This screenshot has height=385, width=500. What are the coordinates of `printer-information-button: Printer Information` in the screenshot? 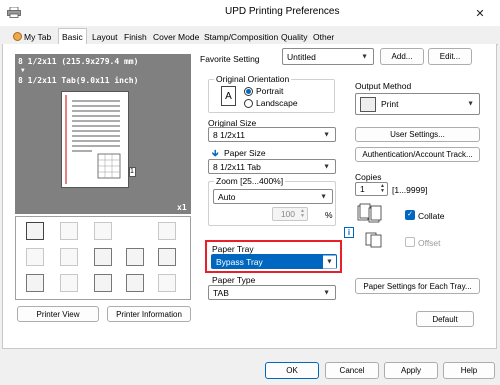 It's located at (149, 314).